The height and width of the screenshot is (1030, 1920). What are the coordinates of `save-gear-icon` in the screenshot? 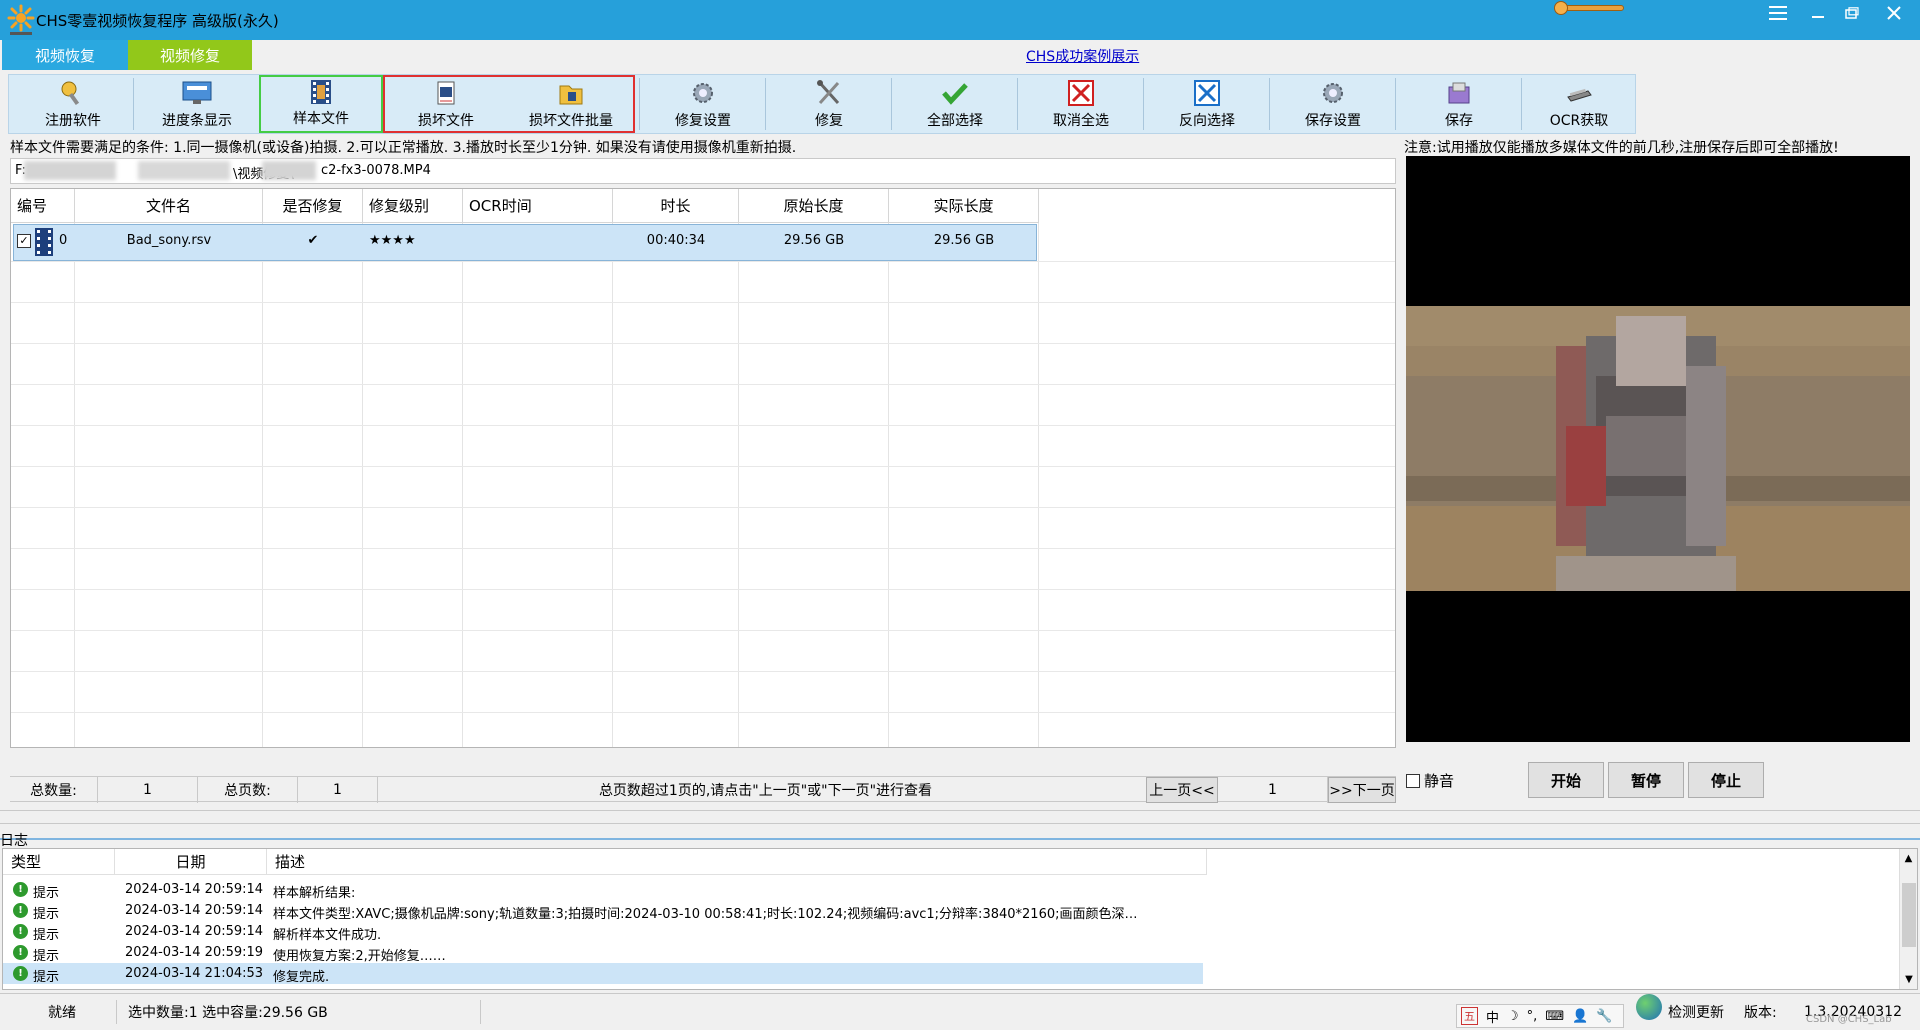 It's located at (1333, 93).